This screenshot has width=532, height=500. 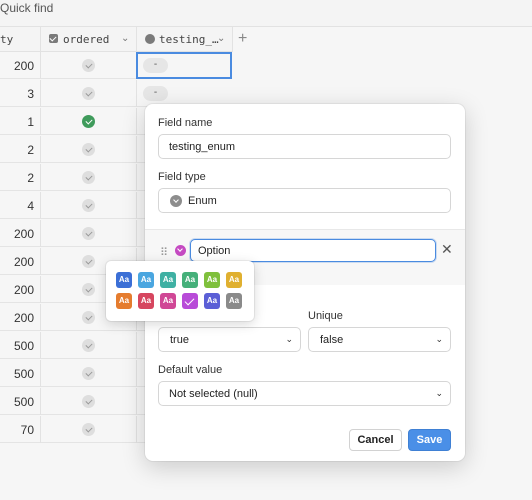 I want to click on column-header-ordered: ordered ⌄, so click(x=89, y=39).